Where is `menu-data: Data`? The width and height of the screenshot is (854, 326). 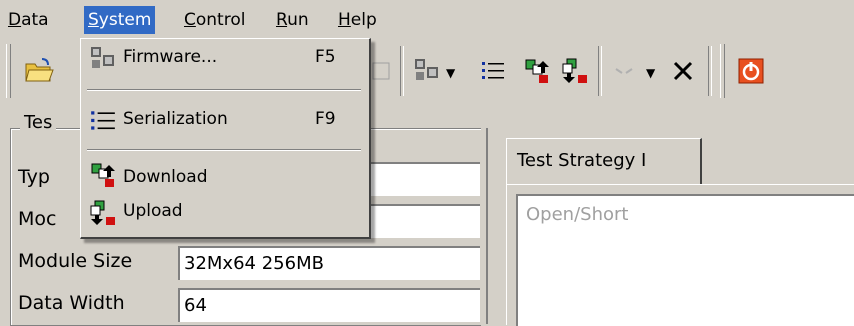 menu-data: Data is located at coordinates (28, 20).